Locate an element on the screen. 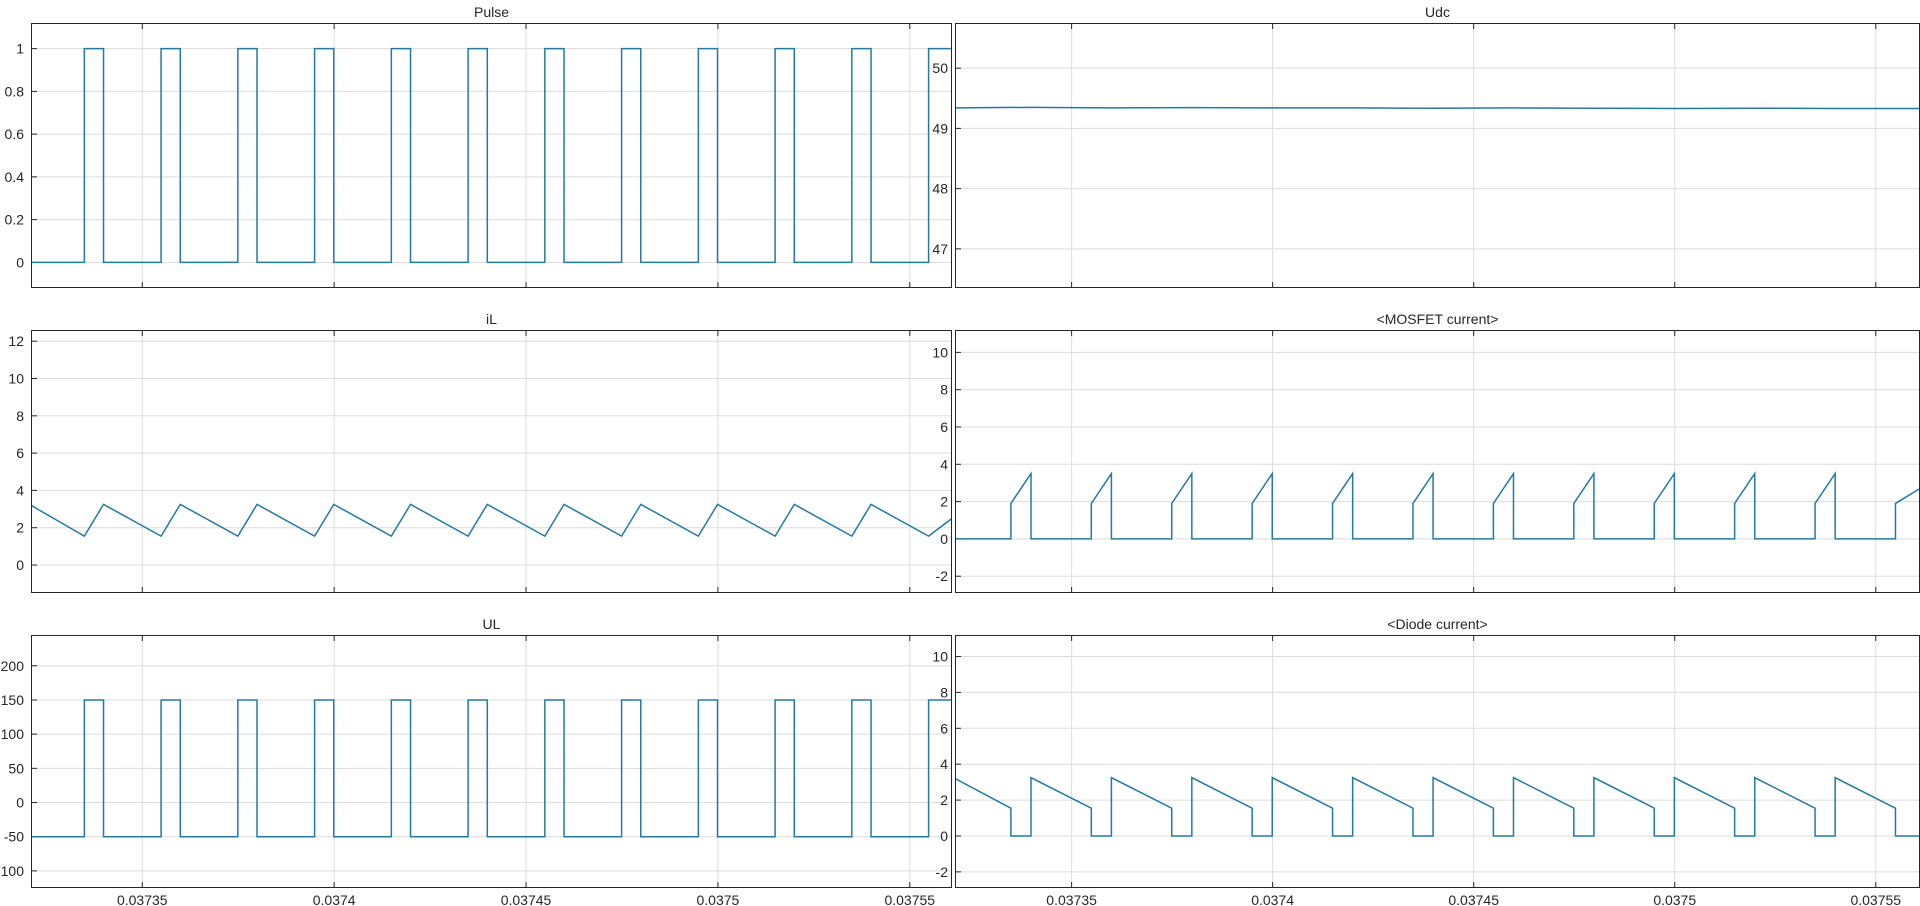  plot-title: Udc is located at coordinates (1437, 12).